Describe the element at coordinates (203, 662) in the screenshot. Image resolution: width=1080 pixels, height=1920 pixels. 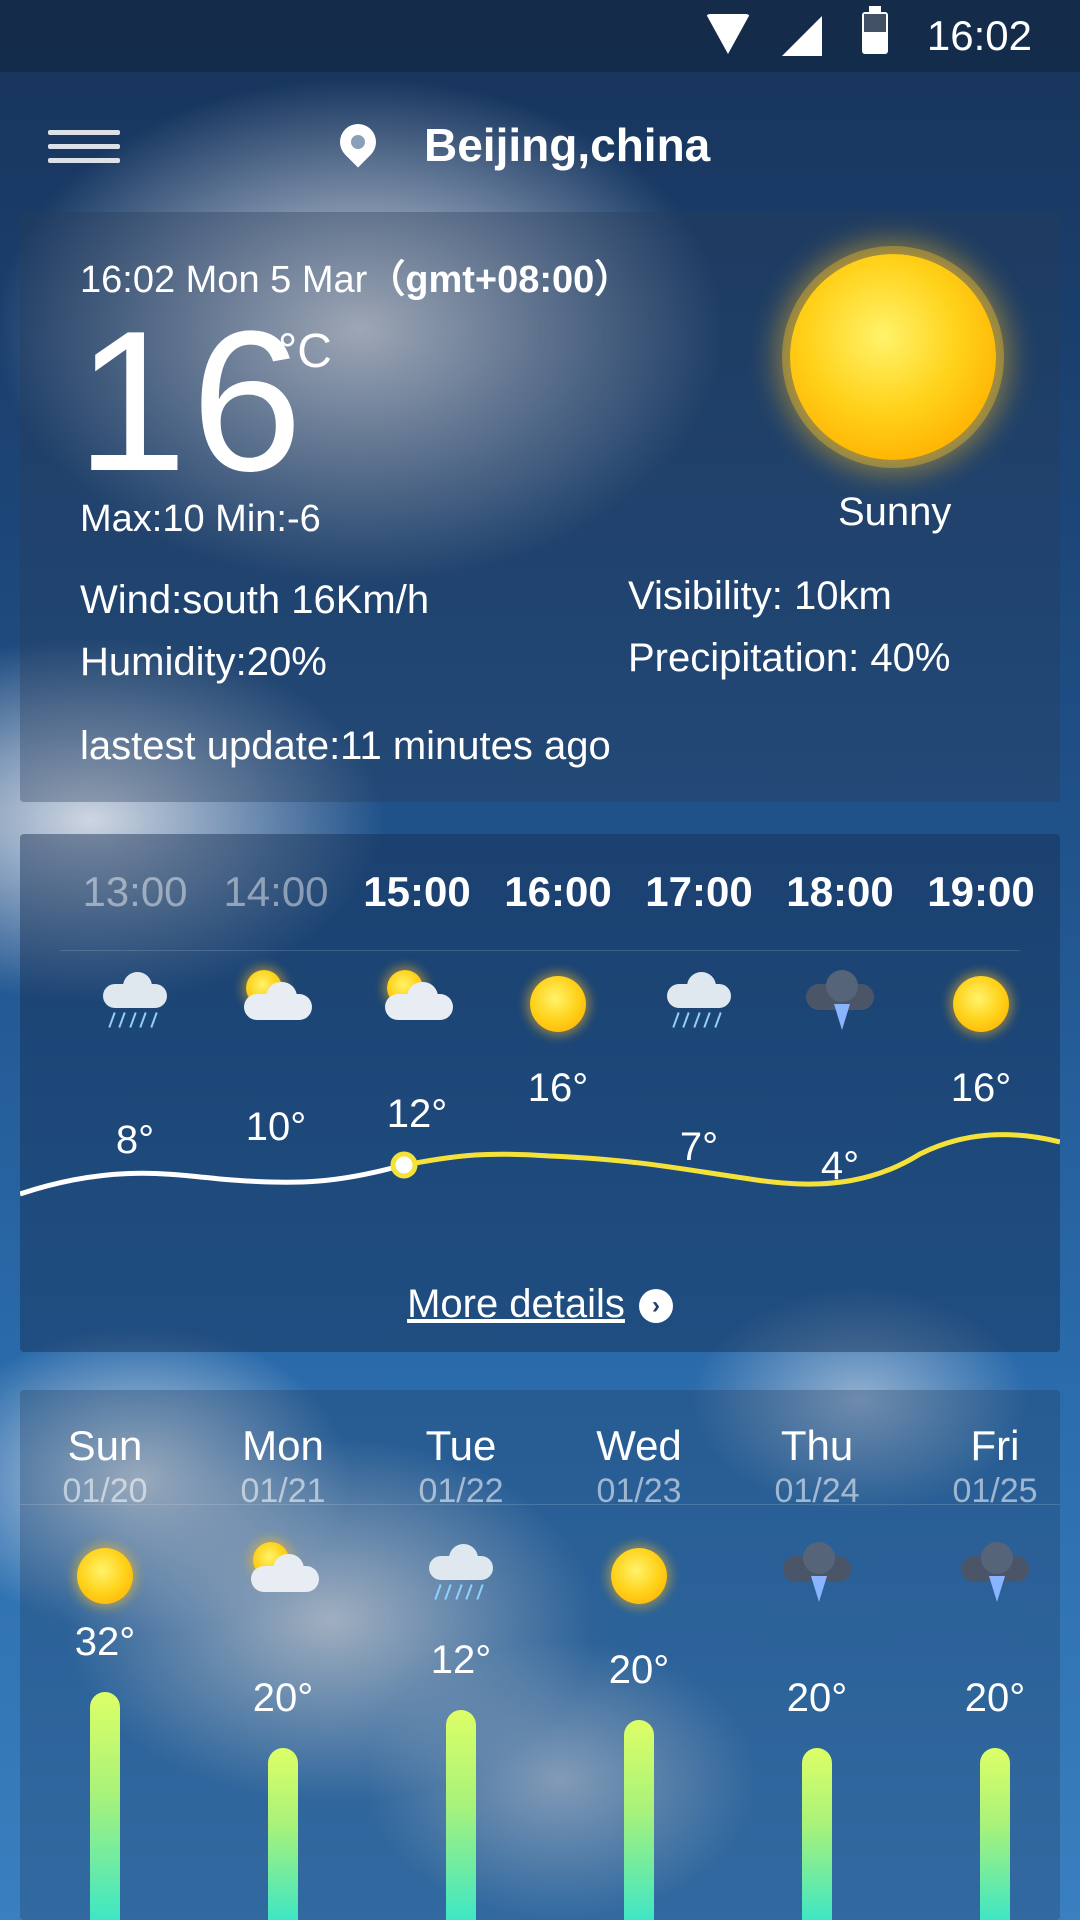
I see `humidity-info: Humidity:20%` at that location.